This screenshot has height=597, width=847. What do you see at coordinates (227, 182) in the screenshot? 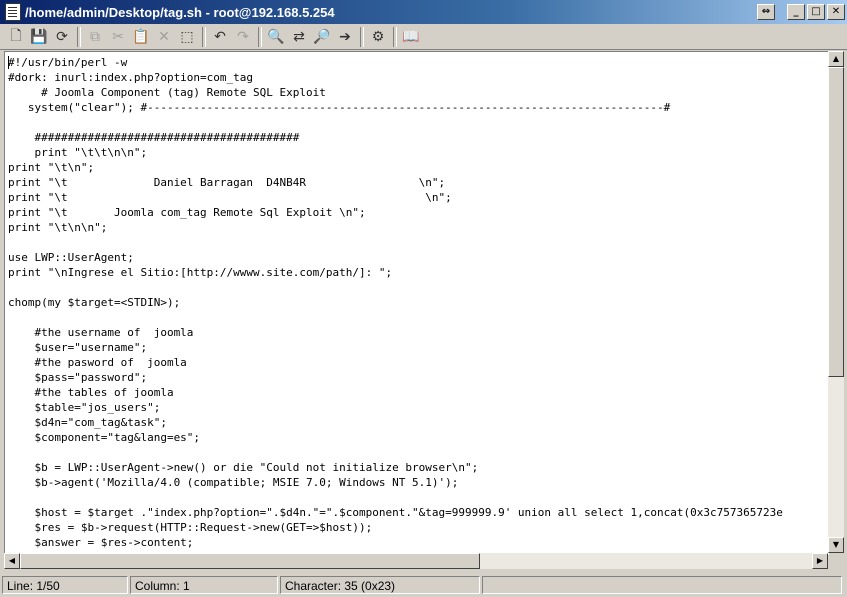
I see `code-line: print "\t Daniel Barragan D4NB4R \n";` at bounding box center [227, 182].